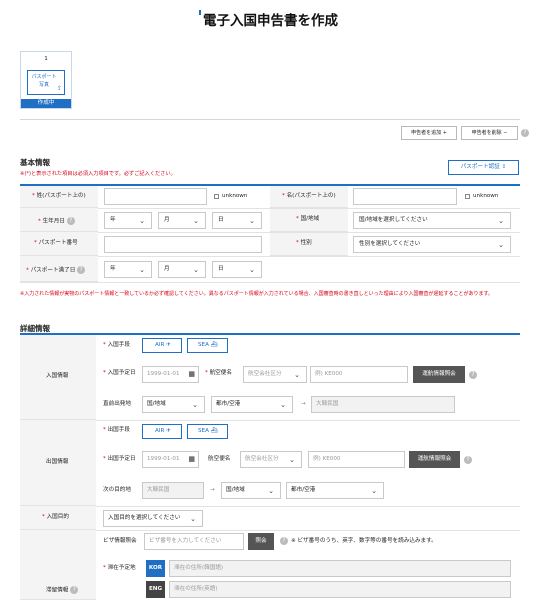 Image resolution: width=560 pixels, height=600 pixels. I want to click on nationality-select: 国/地域を選択してください ⌄, so click(432, 220).